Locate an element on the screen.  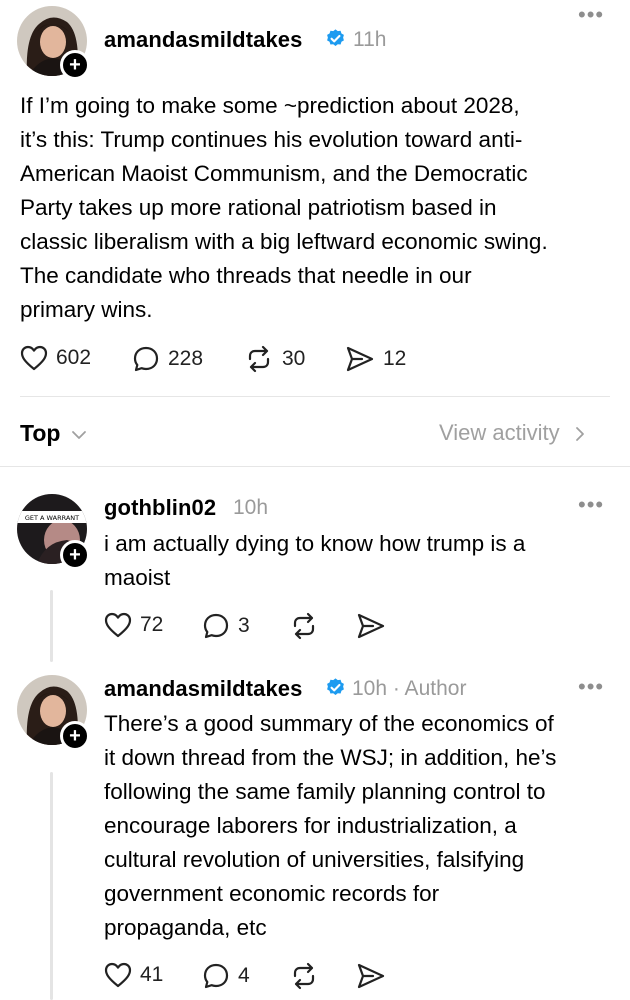
like-count: 41 is located at coordinates (152, 974).